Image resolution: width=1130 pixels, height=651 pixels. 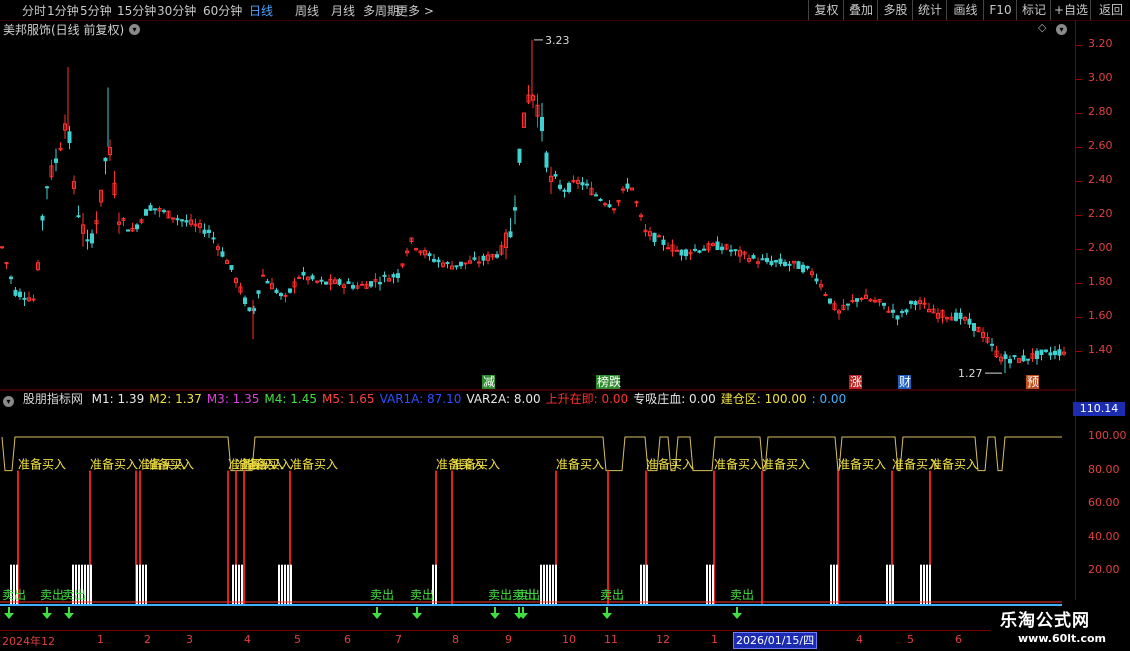 What do you see at coordinates (1033, 10) in the screenshot?
I see `toolbar-button: 标记` at bounding box center [1033, 10].